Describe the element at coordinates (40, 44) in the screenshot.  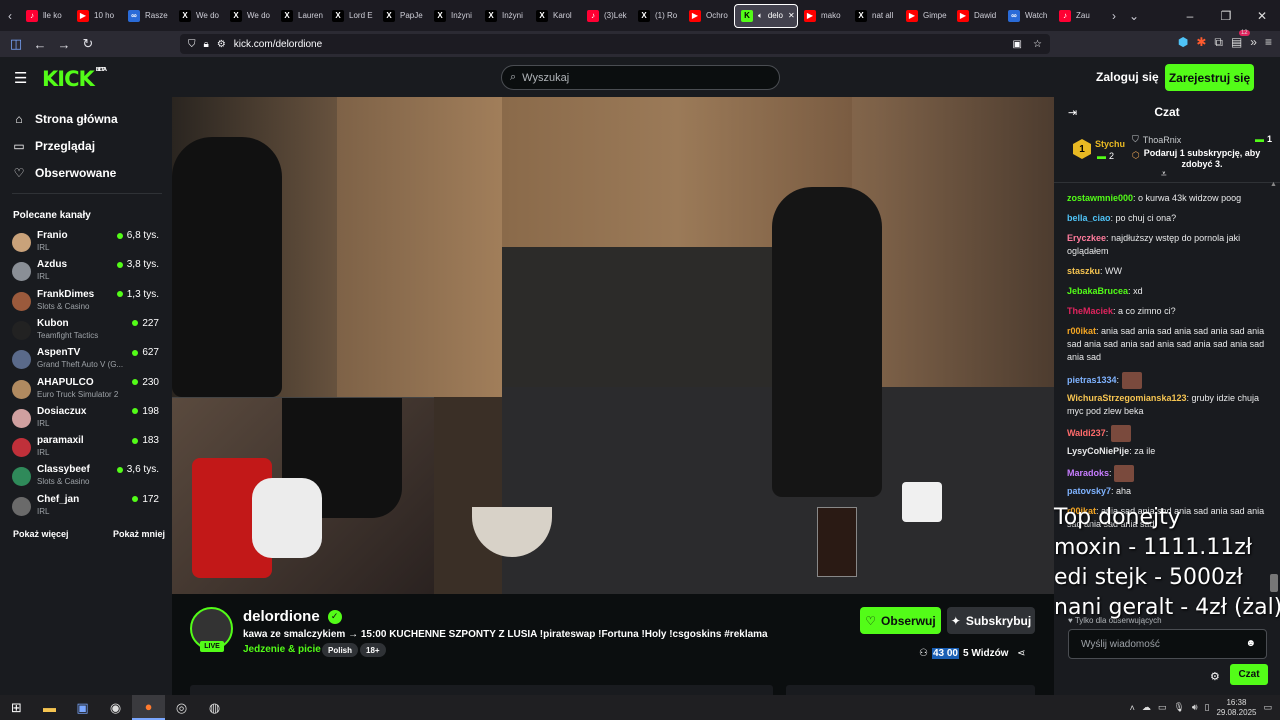
I see `back-icon: ←` at that location.